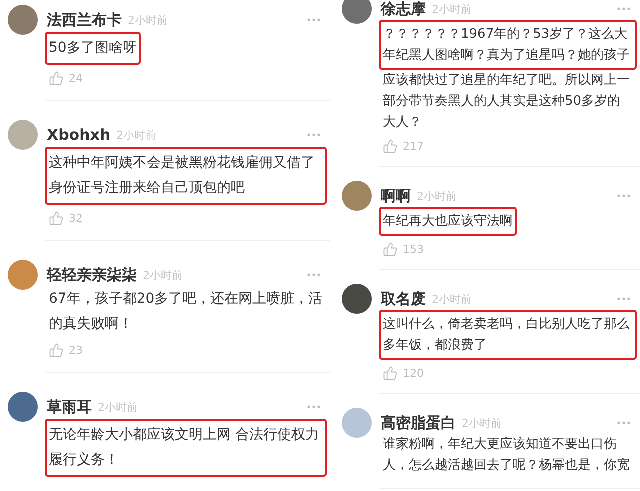 This screenshot has height=491, width=640. I want to click on highlighted-comment-text: 无论年龄大小都应该文明上网 合法行使权力履行义务！, so click(186, 448).